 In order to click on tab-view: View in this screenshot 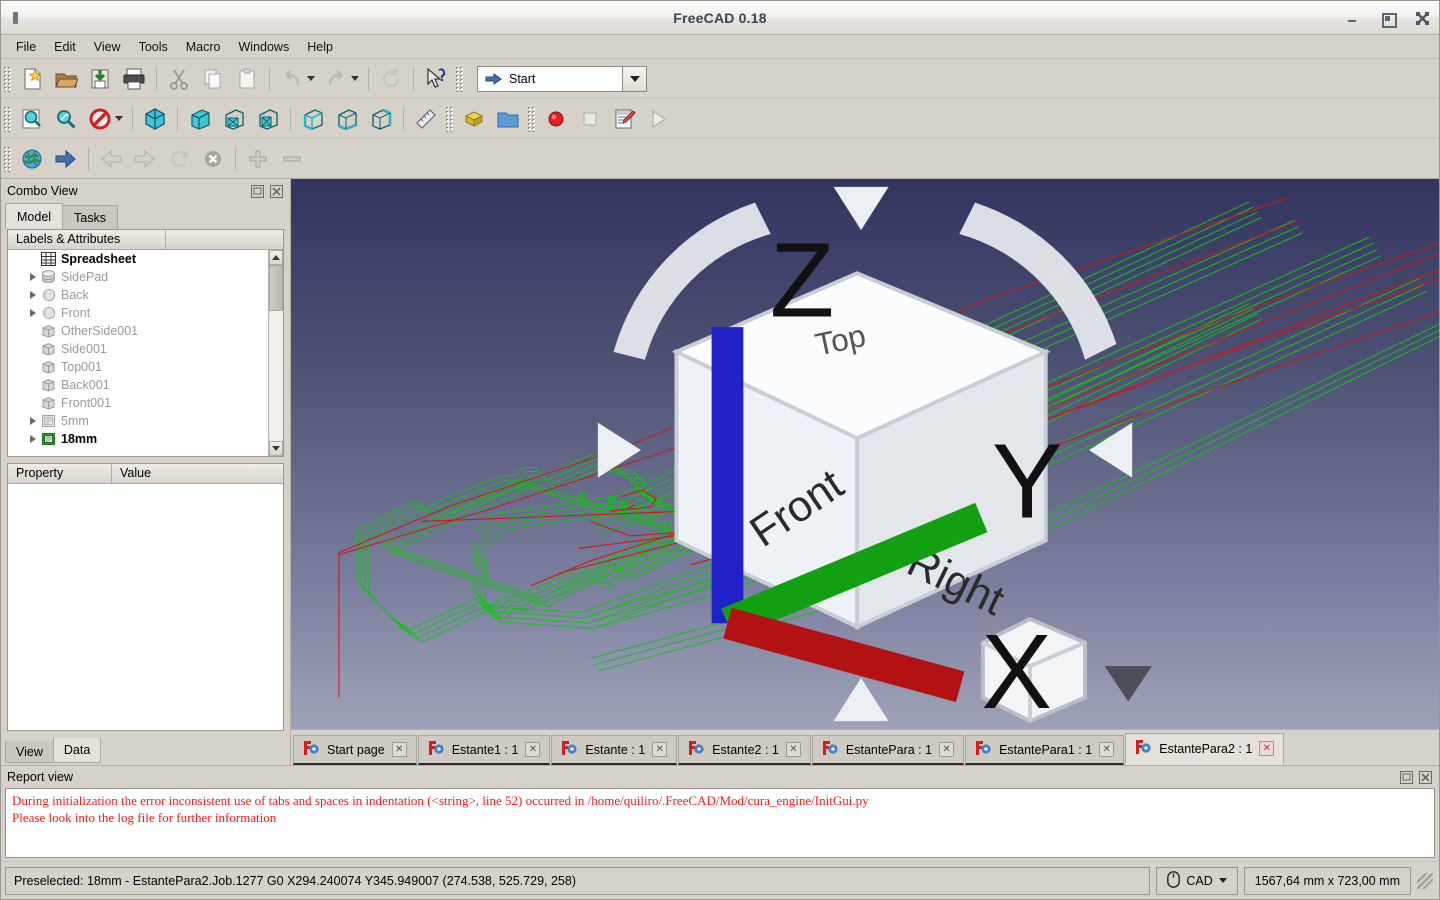, I will do `click(29, 752)`.